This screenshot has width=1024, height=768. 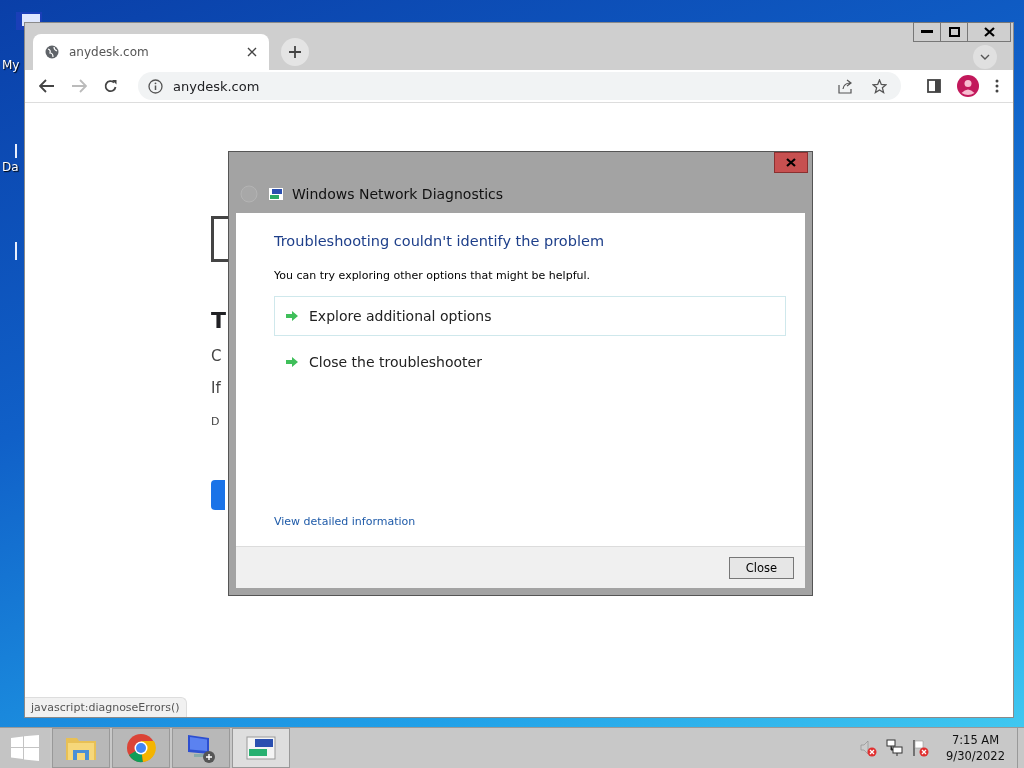 I want to click on clock-time: 7:15 AM, so click(x=975, y=739).